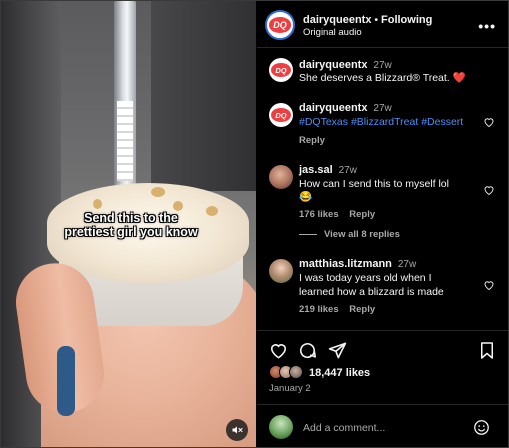 The width and height of the screenshot is (509, 448). Describe the element at coordinates (337, 20) in the screenshot. I see `header-username: dairyqueentx` at that location.